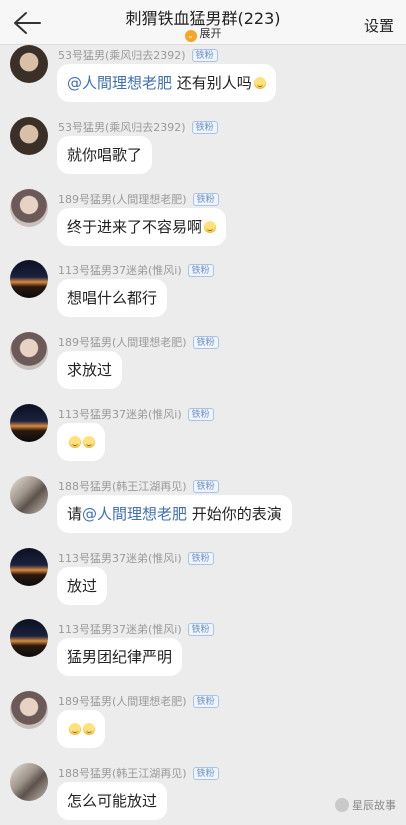 Image resolution: width=406 pixels, height=825 pixels. What do you see at coordinates (203, 655) in the screenshot?
I see `message-row: 113号猛男37迷弟(惟风i) 铁粉 猛男团纪律严明` at bounding box center [203, 655].